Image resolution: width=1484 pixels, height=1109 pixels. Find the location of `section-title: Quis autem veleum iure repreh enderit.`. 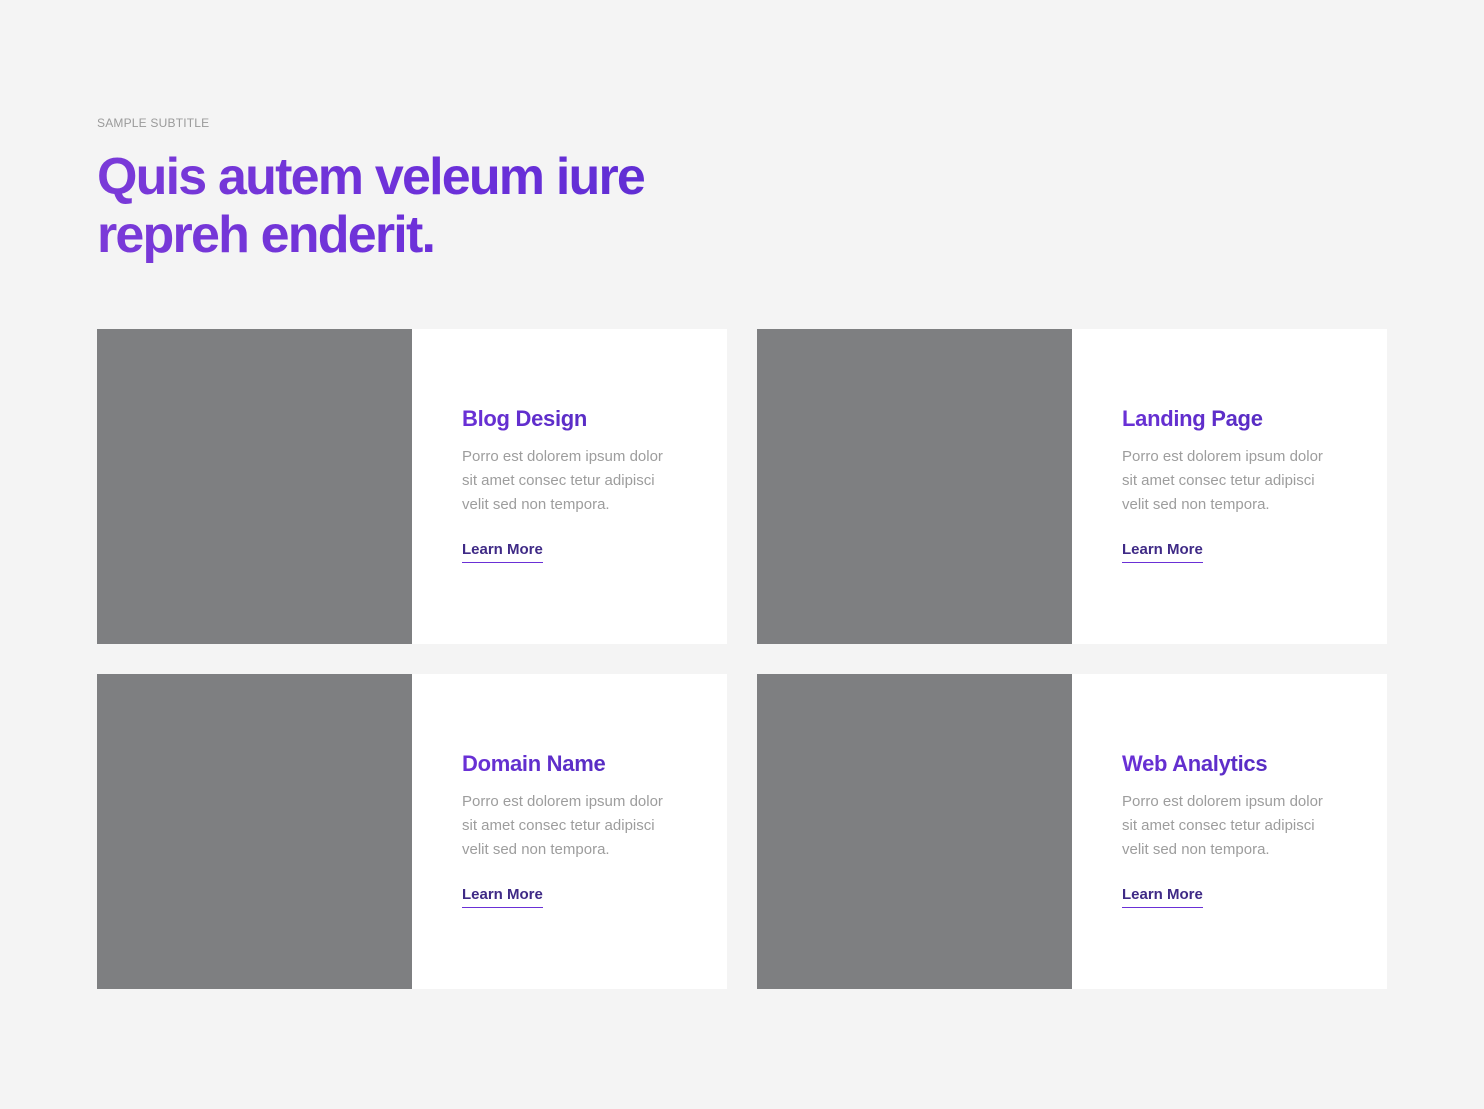

section-title: Quis autem veleum iure repreh enderit. is located at coordinates (417, 206).